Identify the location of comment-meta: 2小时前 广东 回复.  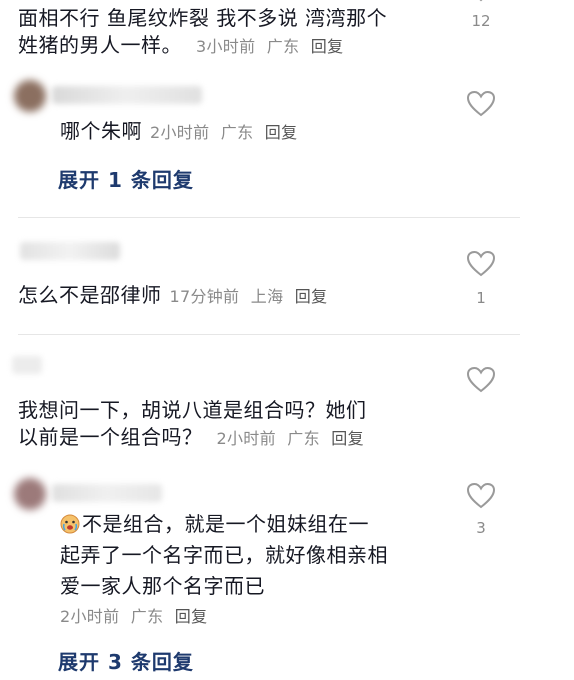
(136, 615).